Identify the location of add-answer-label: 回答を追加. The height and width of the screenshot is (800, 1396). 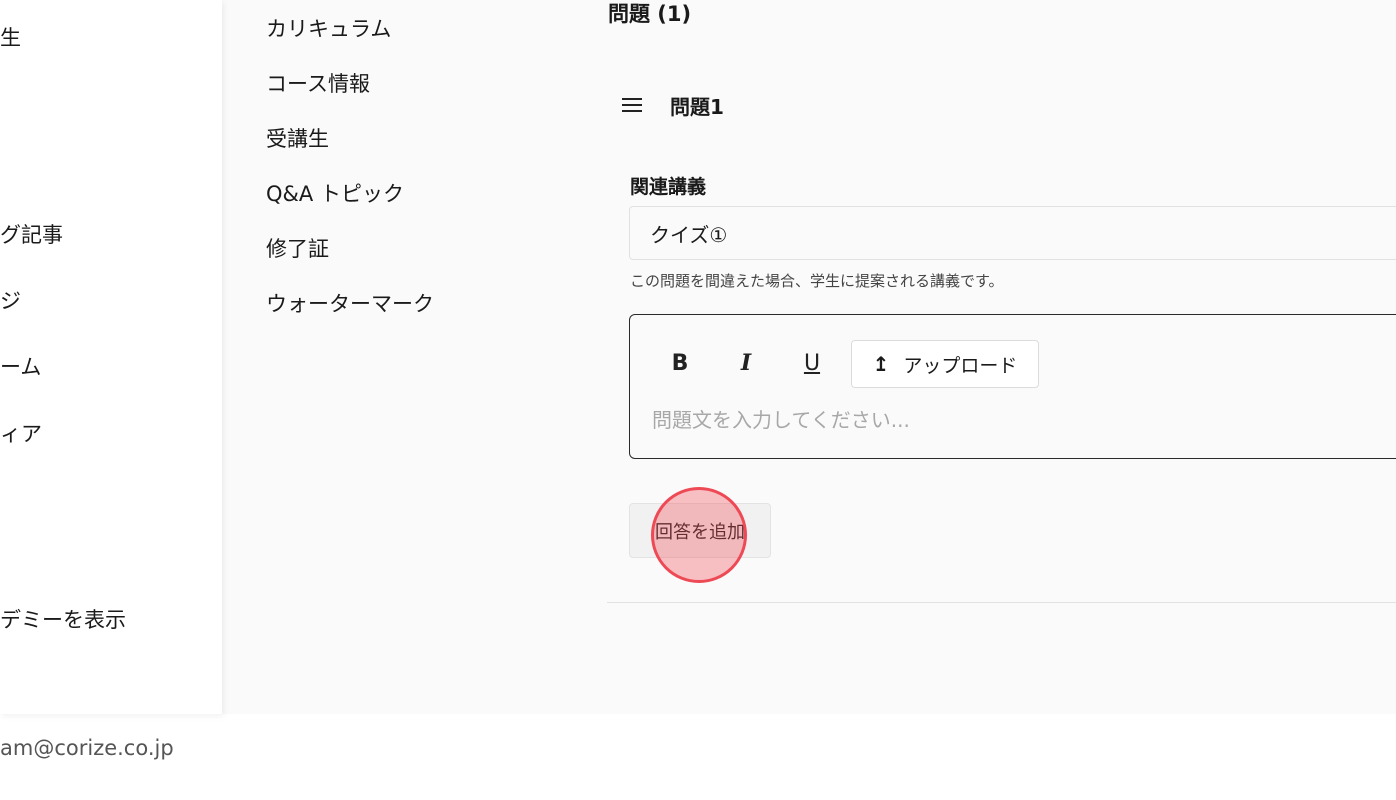
(700, 532).